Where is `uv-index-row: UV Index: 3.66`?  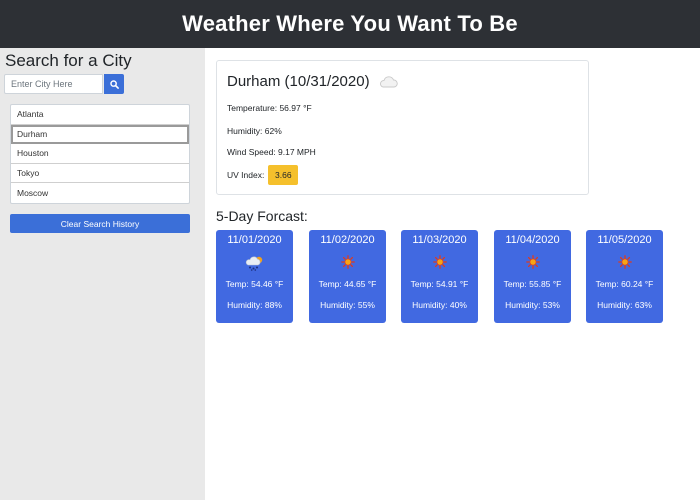 uv-index-row: UV Index: 3.66 is located at coordinates (263, 175).